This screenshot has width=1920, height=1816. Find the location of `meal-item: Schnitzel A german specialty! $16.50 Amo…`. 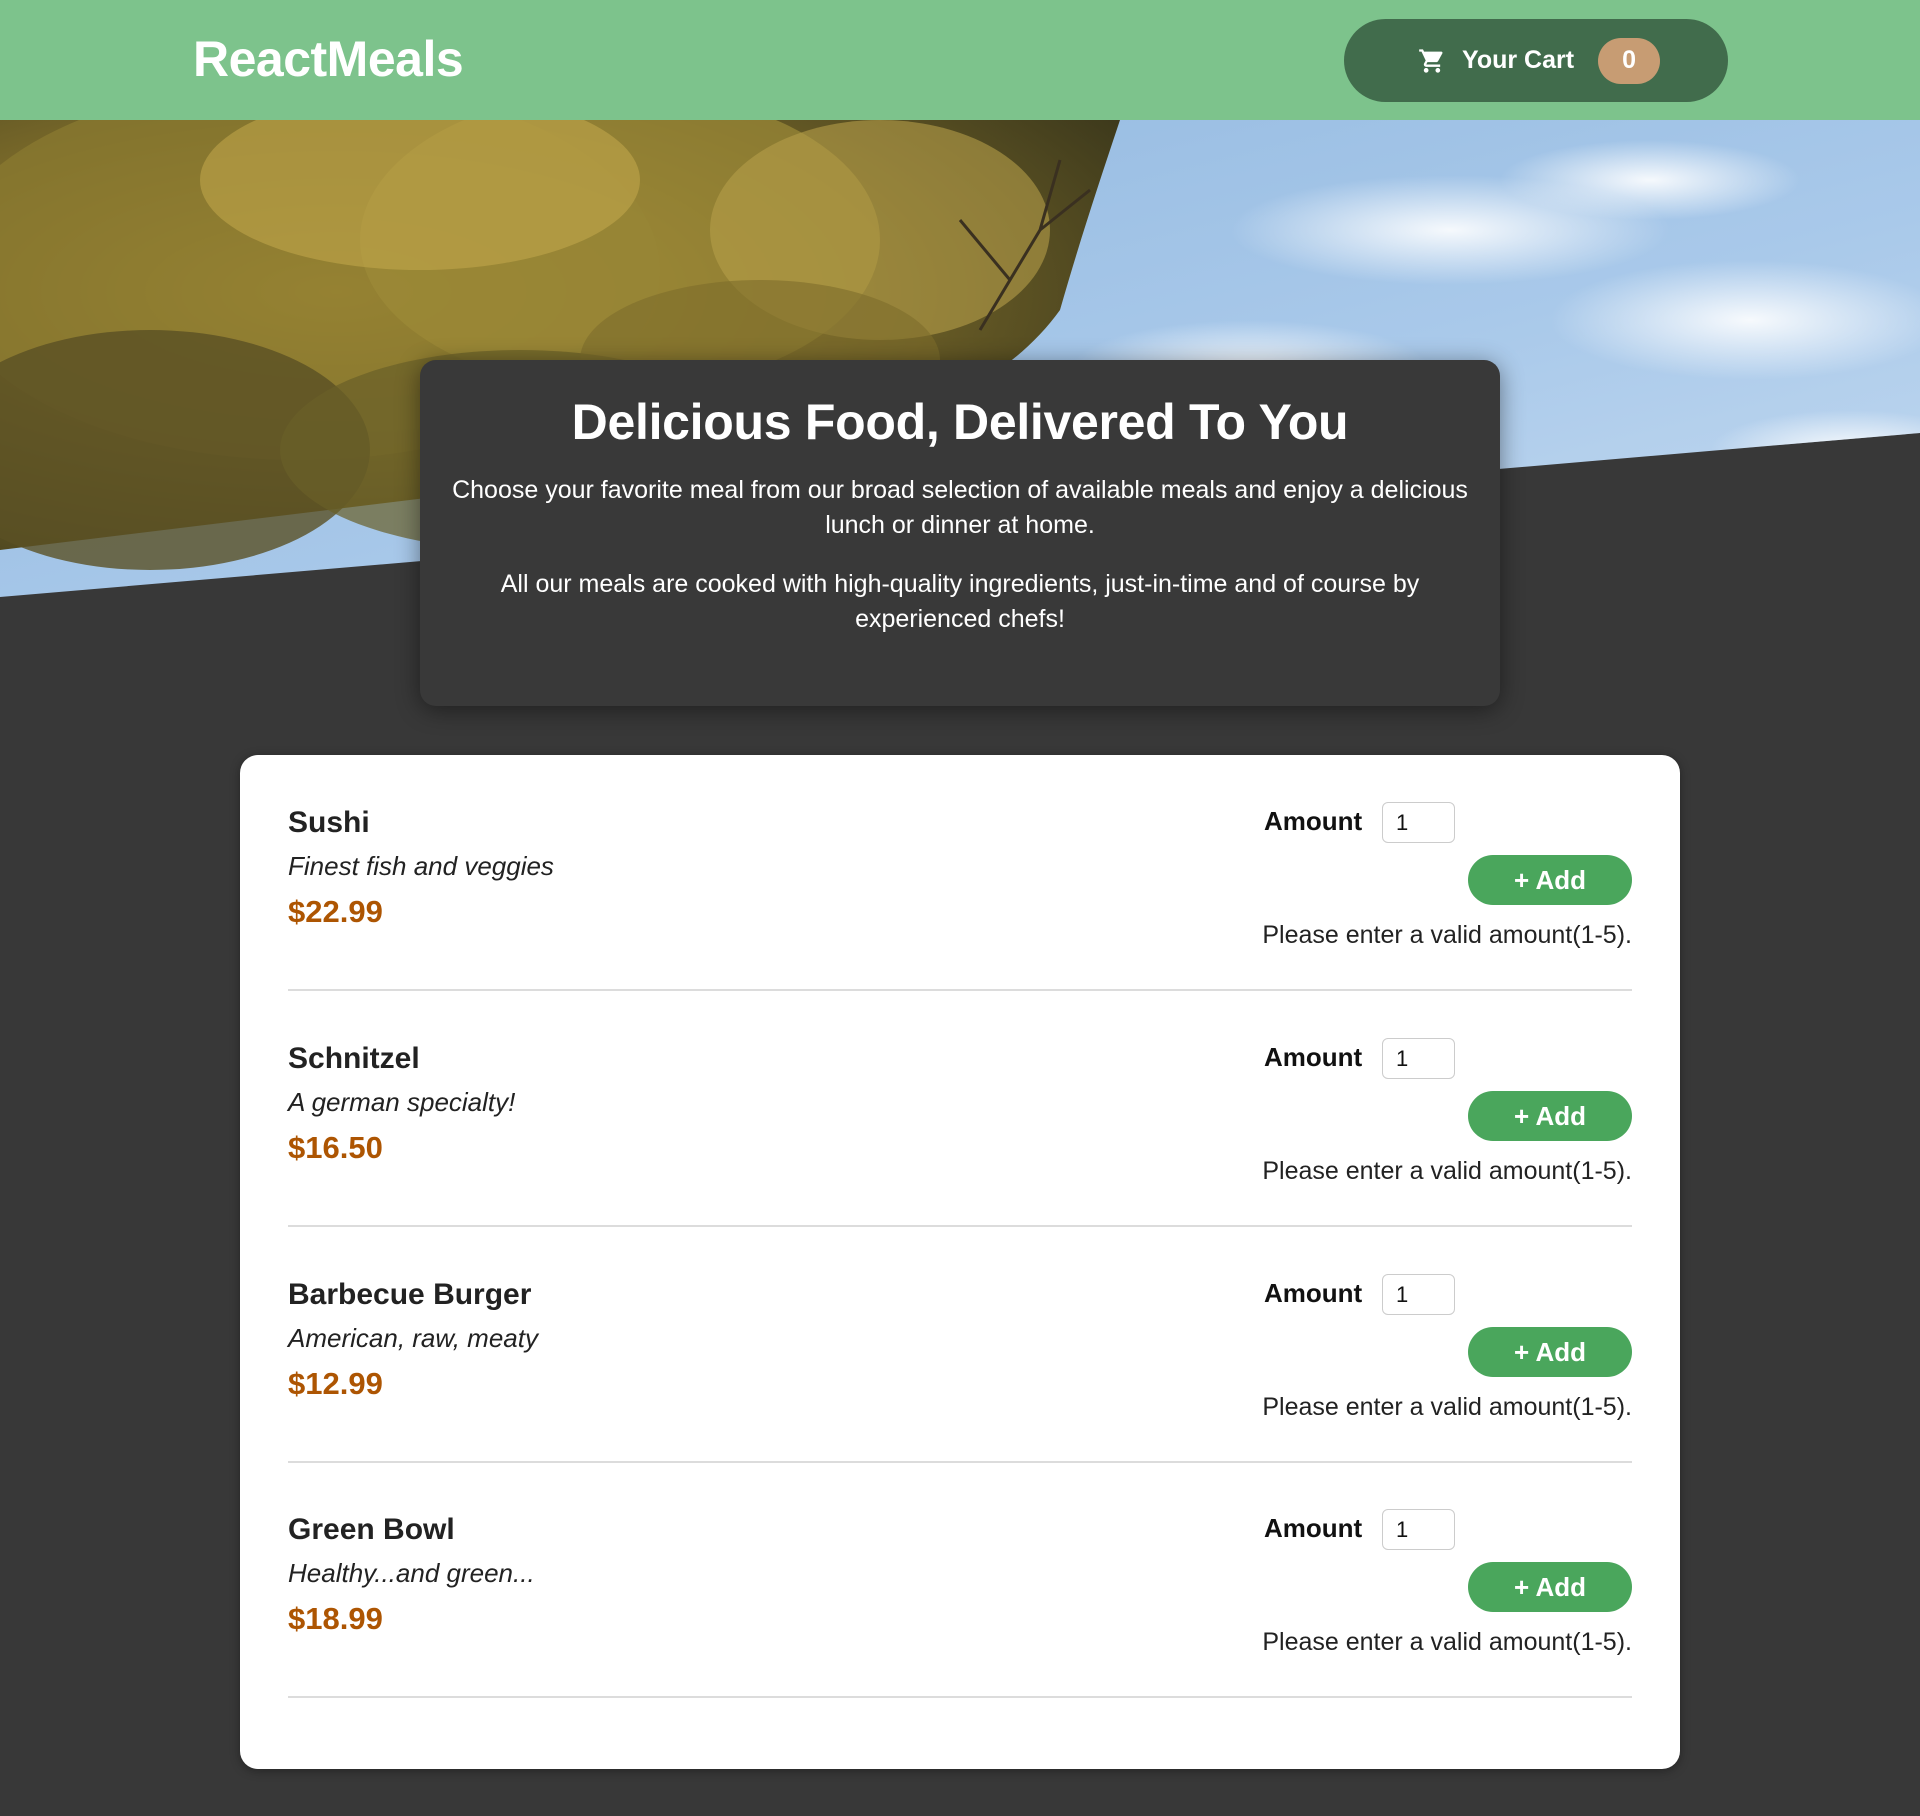

meal-item: Schnitzel A german specialty! $16.50 Amo… is located at coordinates (960, 1109).